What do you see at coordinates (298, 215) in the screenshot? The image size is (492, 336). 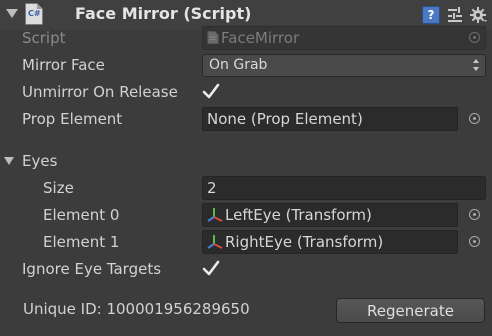 I see `element-0-value: LeftEye (Transform)` at bounding box center [298, 215].